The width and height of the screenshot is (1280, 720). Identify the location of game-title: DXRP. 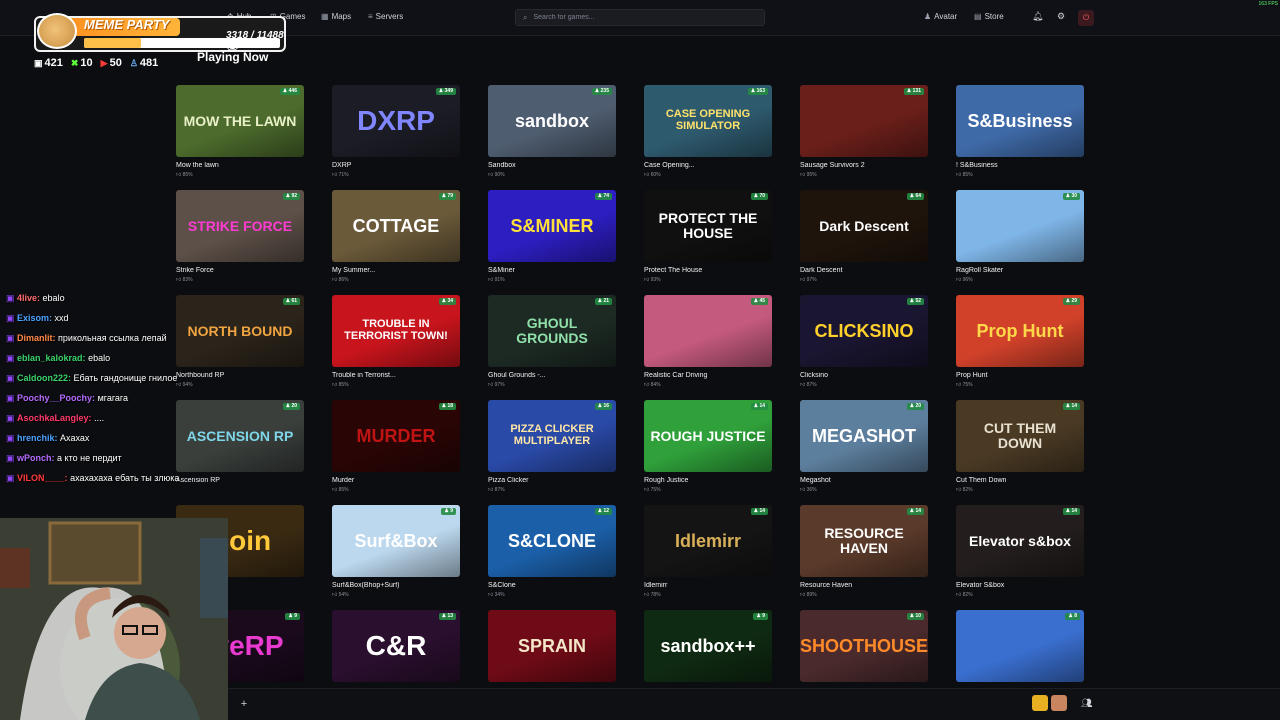
(396, 165).